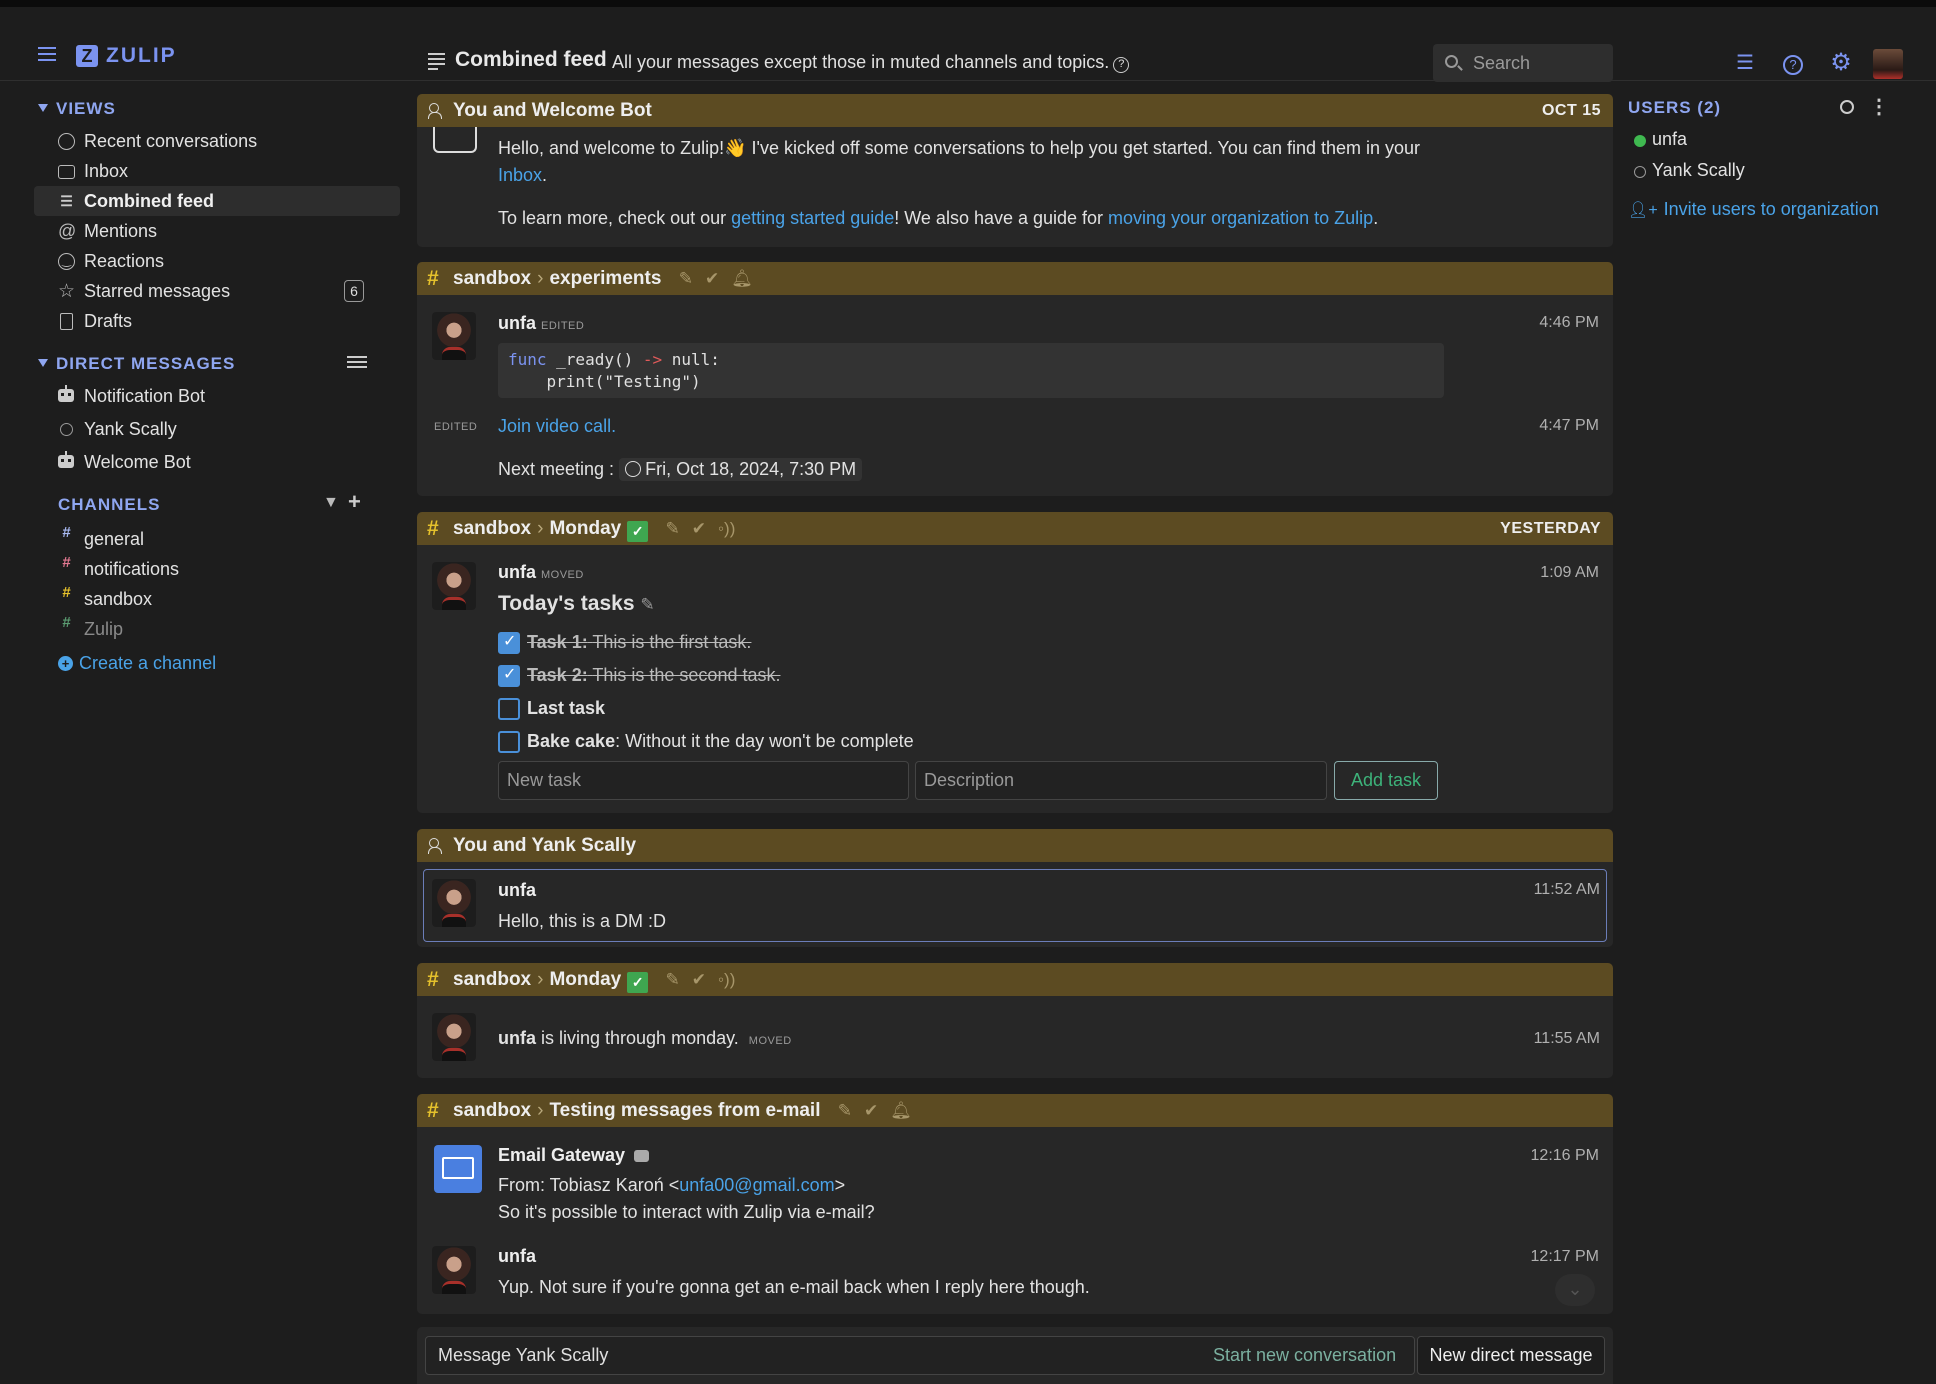 The width and height of the screenshot is (1936, 1384). What do you see at coordinates (217, 171) in the screenshot?
I see `sidebar-item-inbox: Inbox` at bounding box center [217, 171].